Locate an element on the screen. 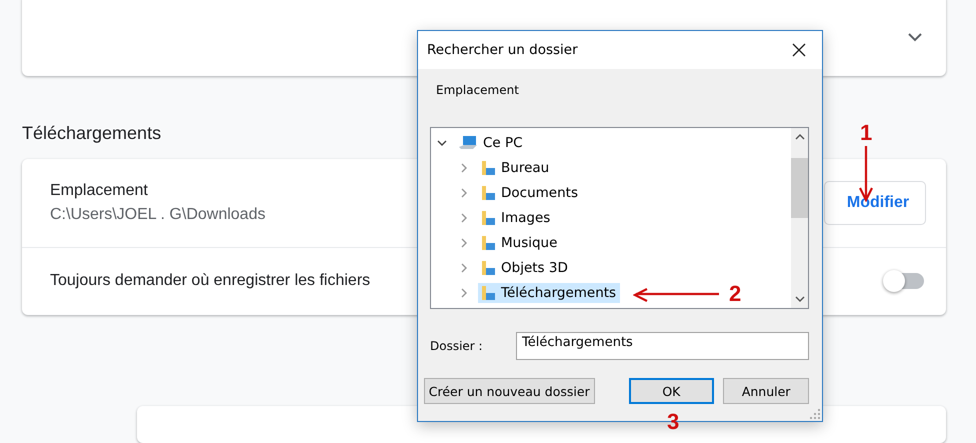  annotation-number: 2 is located at coordinates (735, 294).